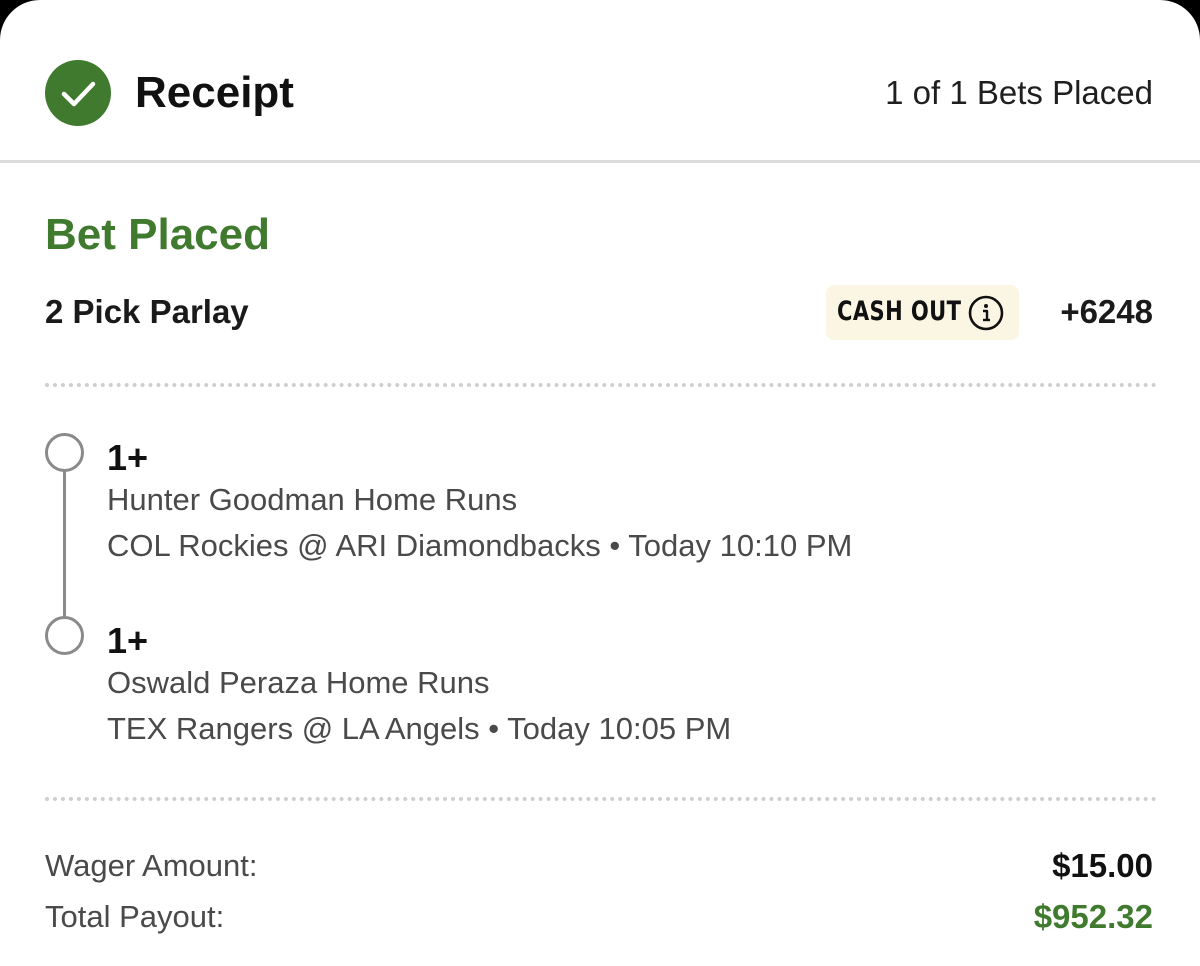 Image resolution: width=1200 pixels, height=966 pixels. Describe the element at coordinates (986, 315) in the screenshot. I see `info-icon` at that location.